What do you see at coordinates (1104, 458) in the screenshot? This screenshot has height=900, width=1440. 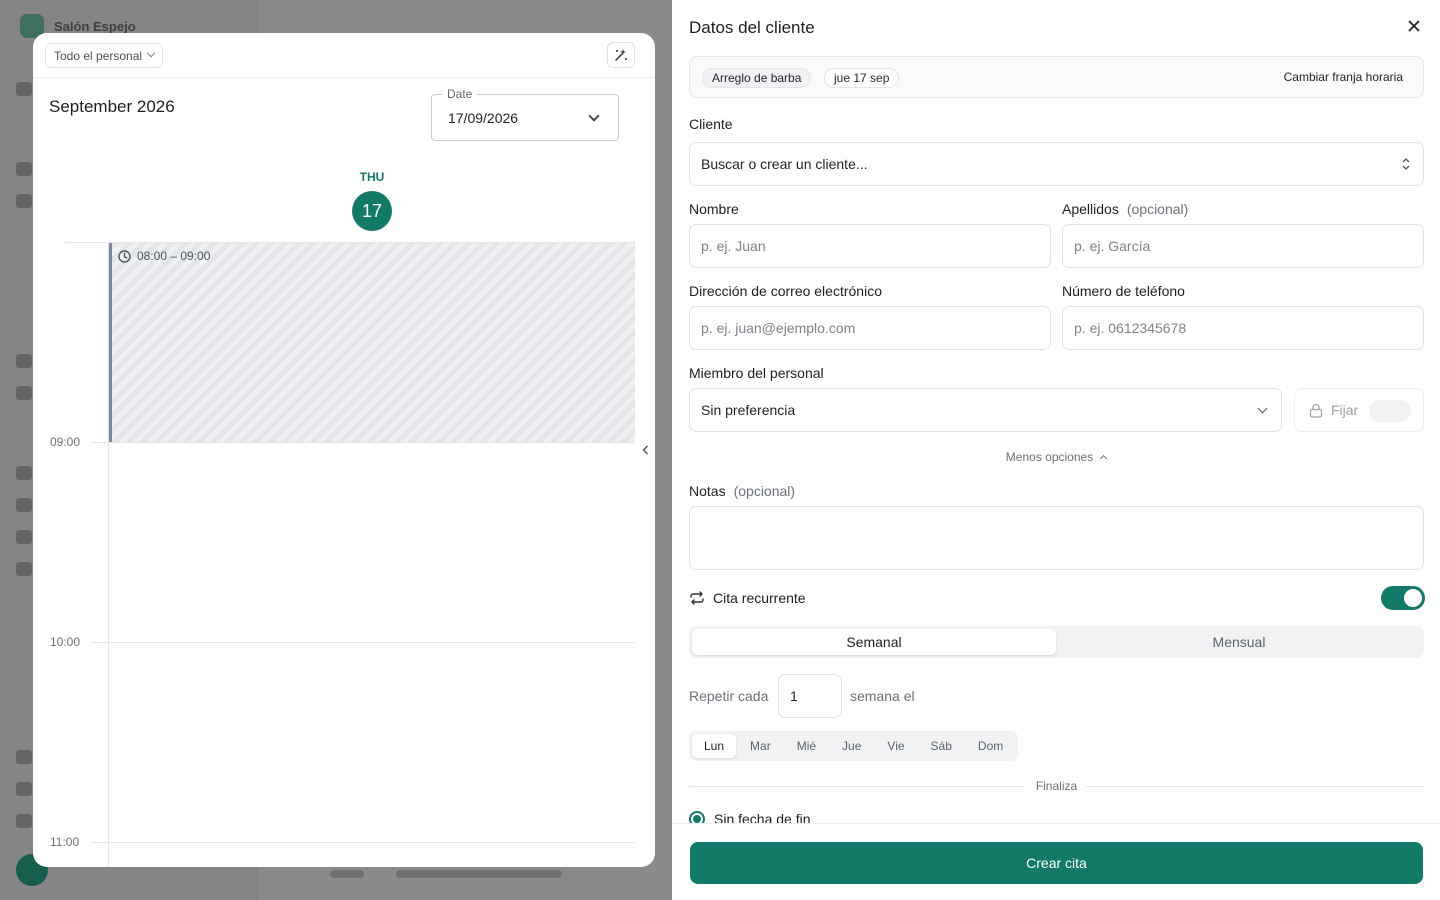 I see `chevron-up-icon` at bounding box center [1104, 458].